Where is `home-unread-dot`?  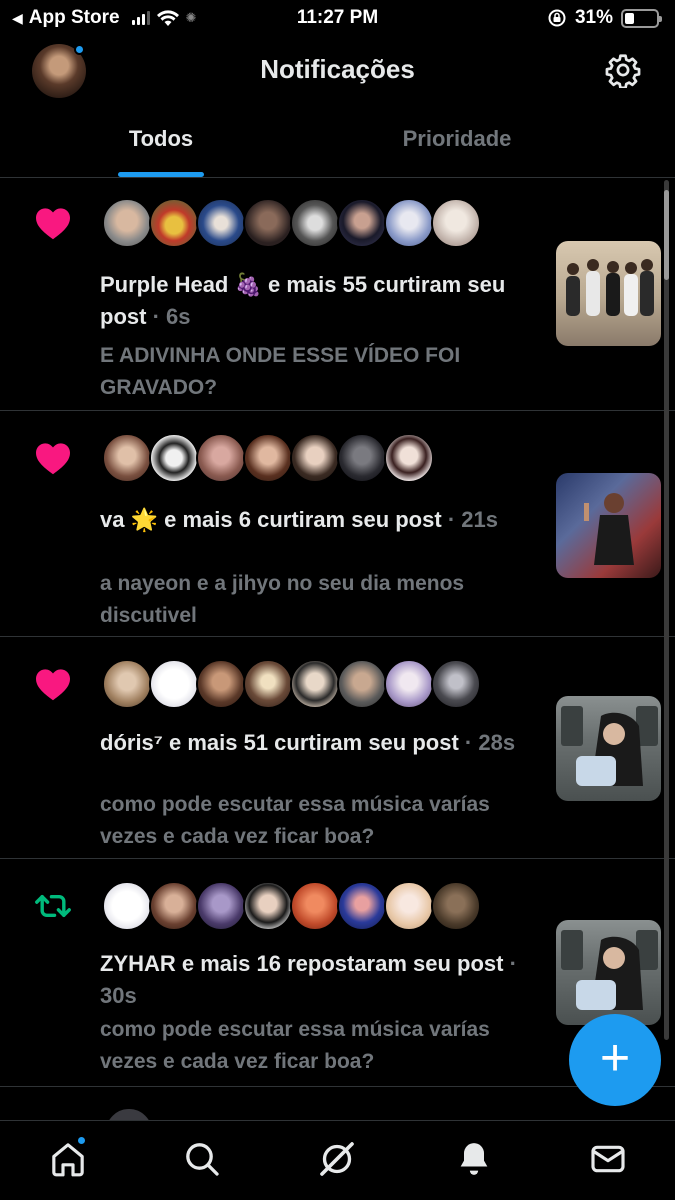
home-unread-dot is located at coordinates (81, 1140).